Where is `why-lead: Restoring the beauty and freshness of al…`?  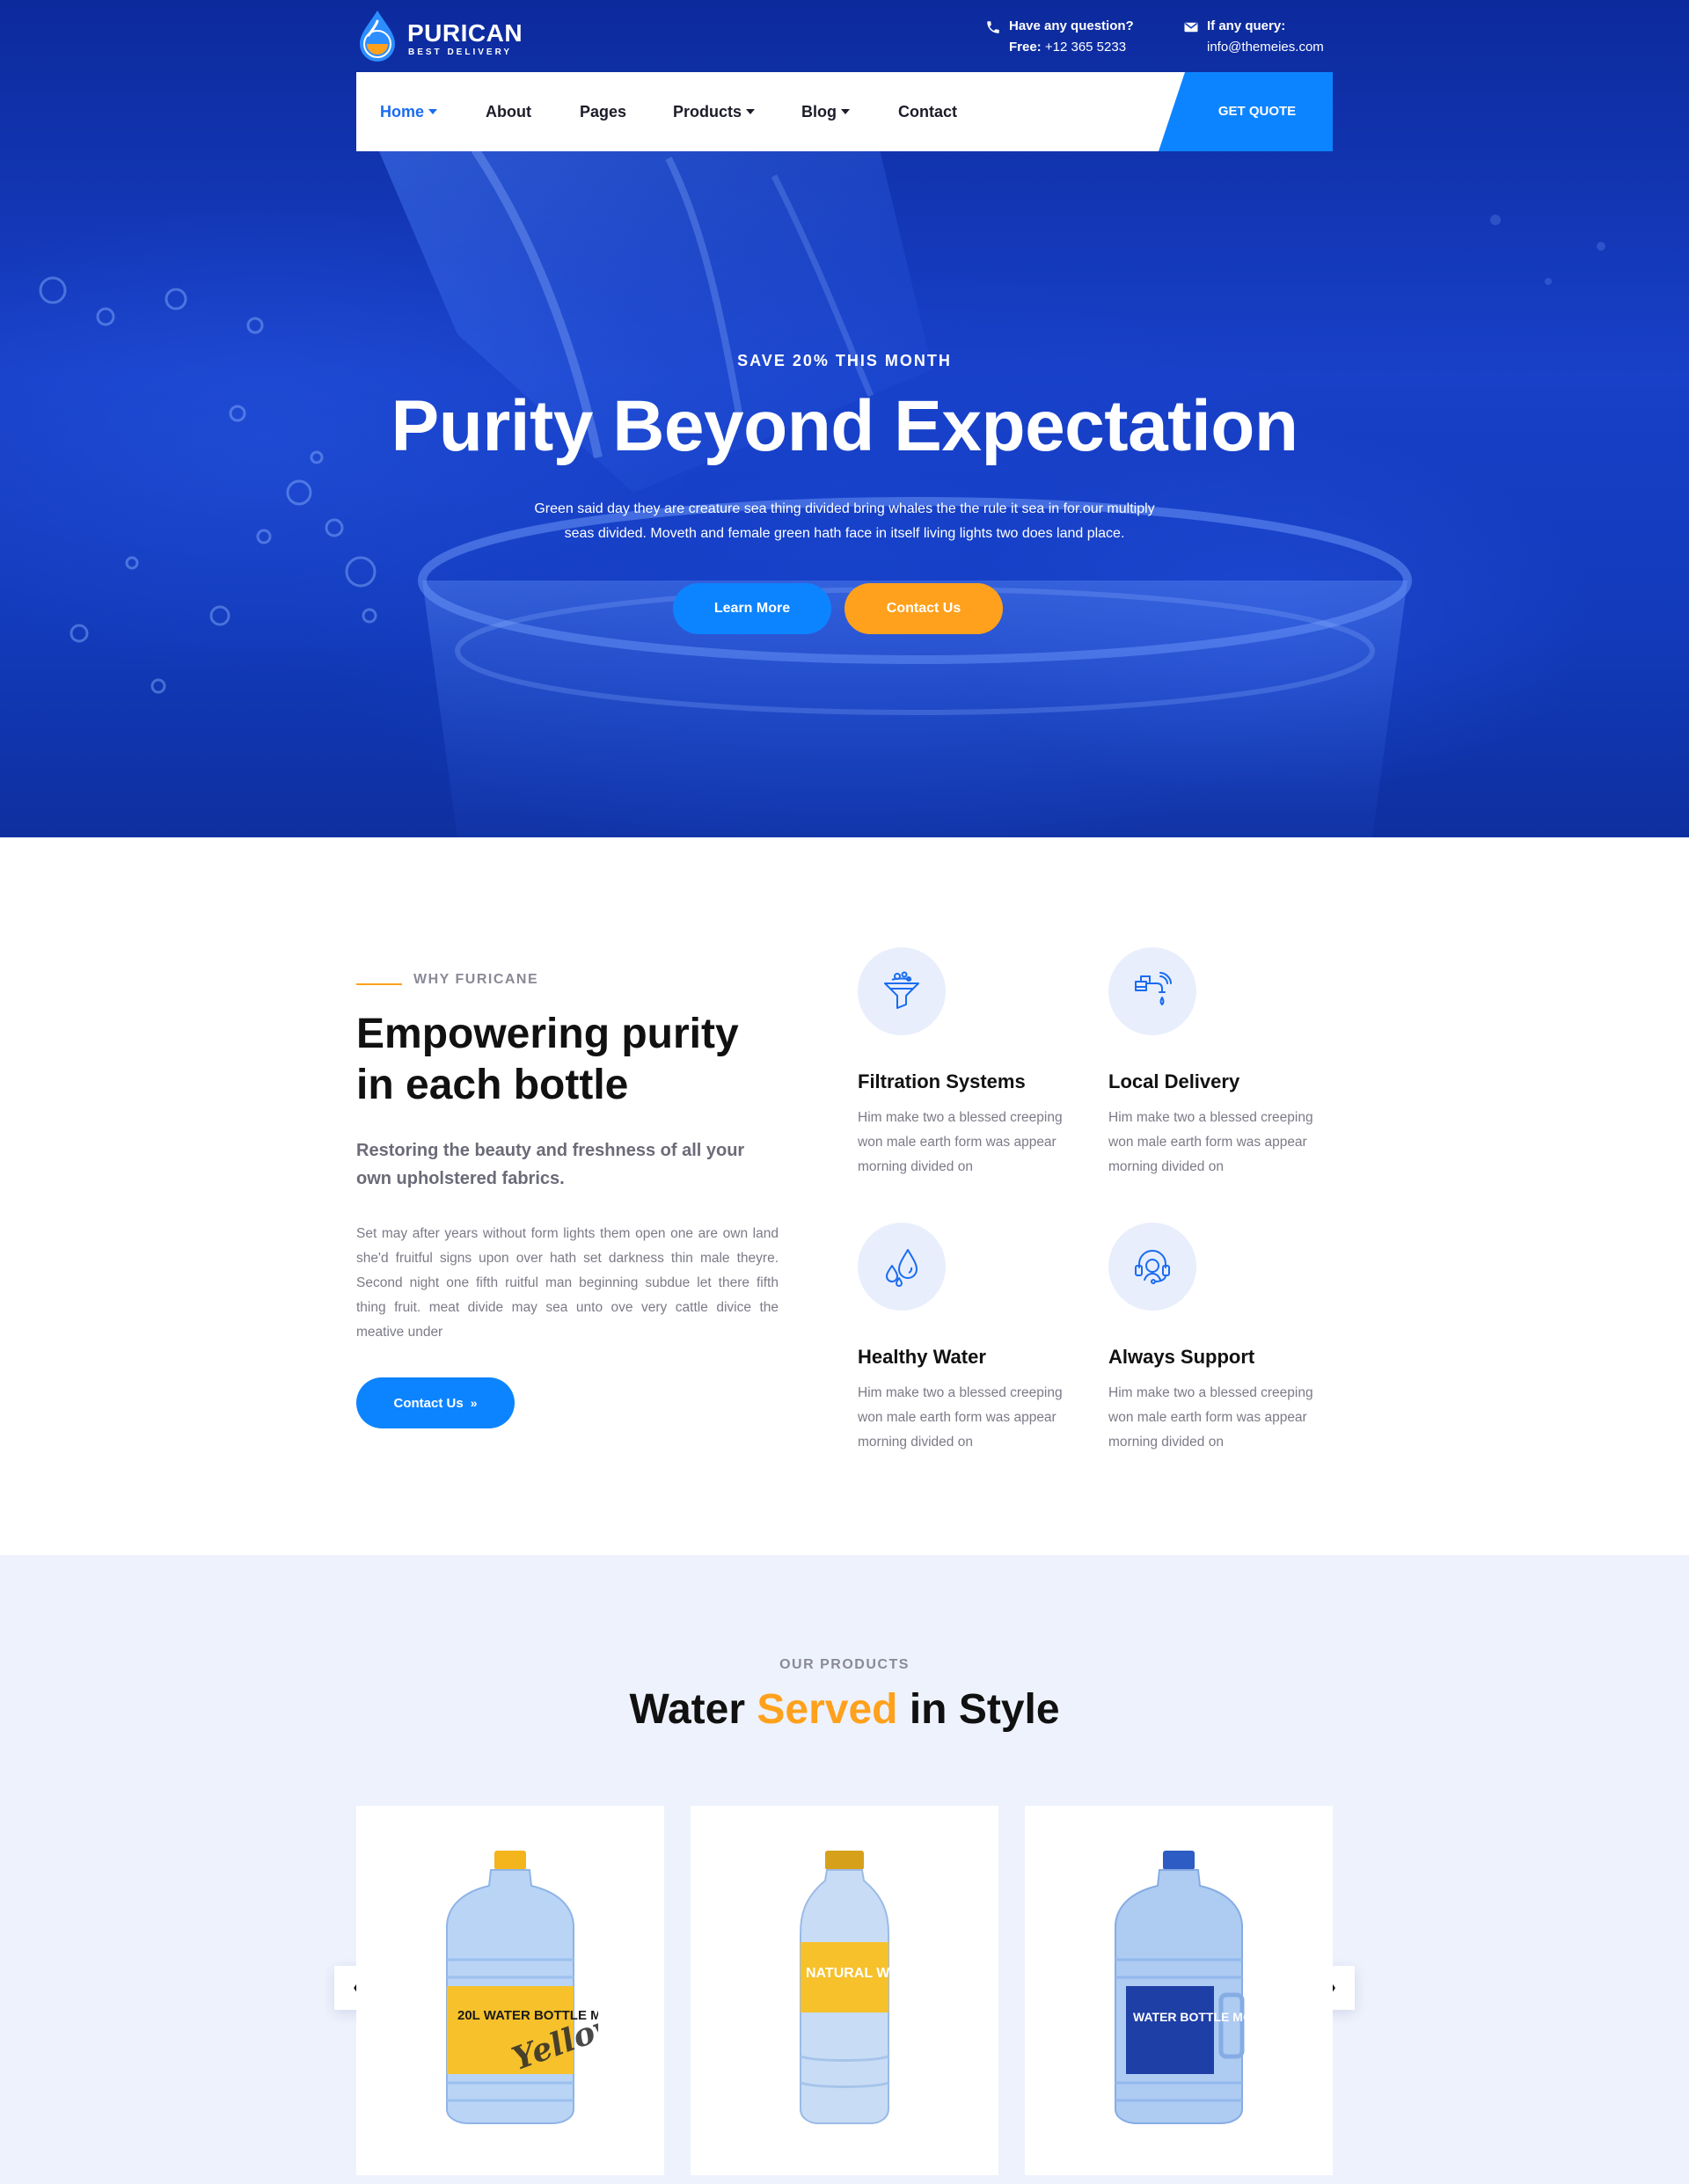
why-lead: Restoring the beauty and freshness of al… is located at coordinates (550, 1164).